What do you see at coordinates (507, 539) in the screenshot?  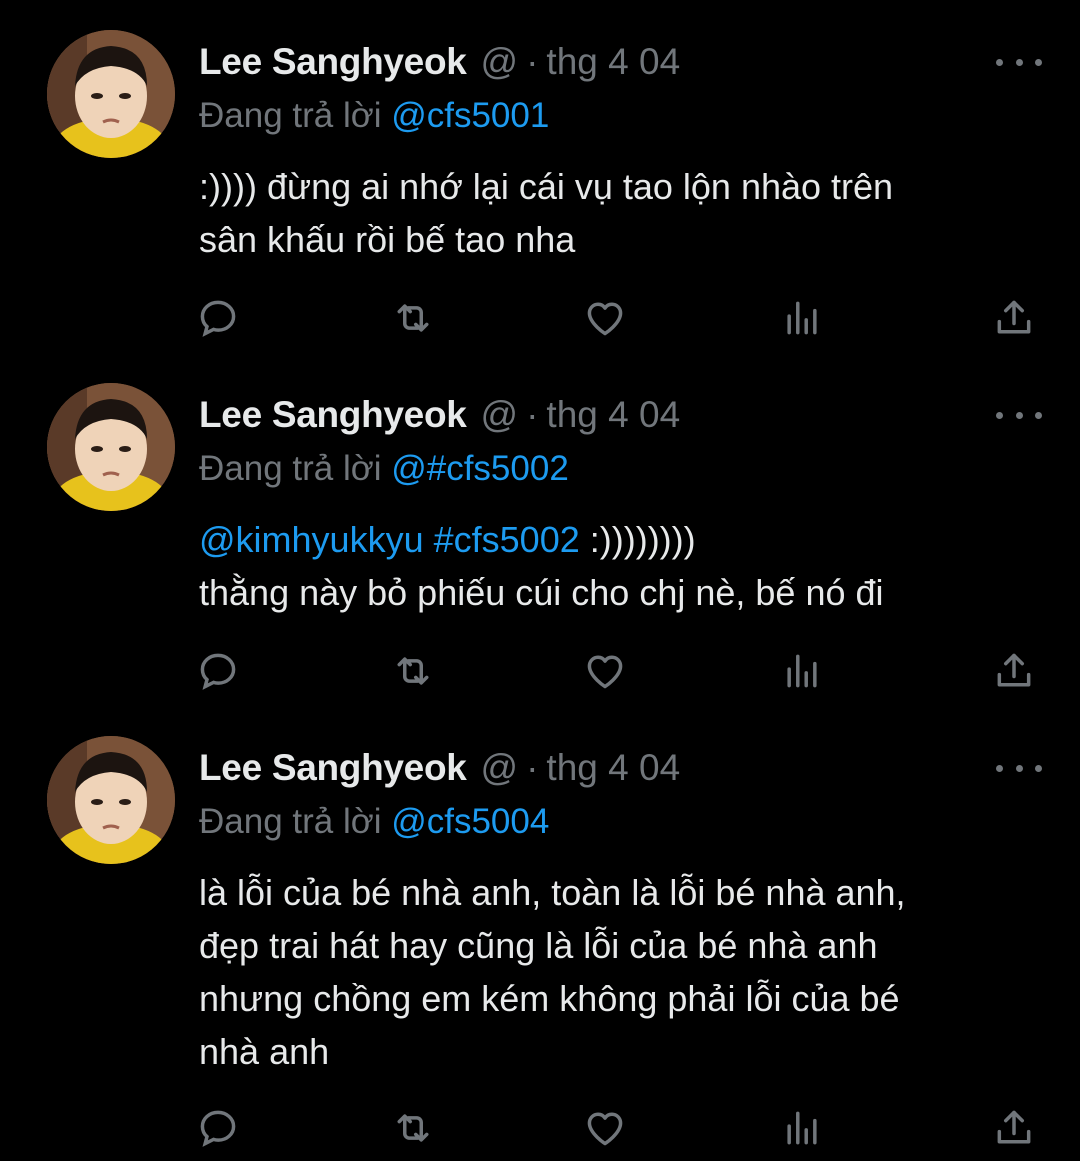 I see `hashtag-link: #cfs5002` at bounding box center [507, 539].